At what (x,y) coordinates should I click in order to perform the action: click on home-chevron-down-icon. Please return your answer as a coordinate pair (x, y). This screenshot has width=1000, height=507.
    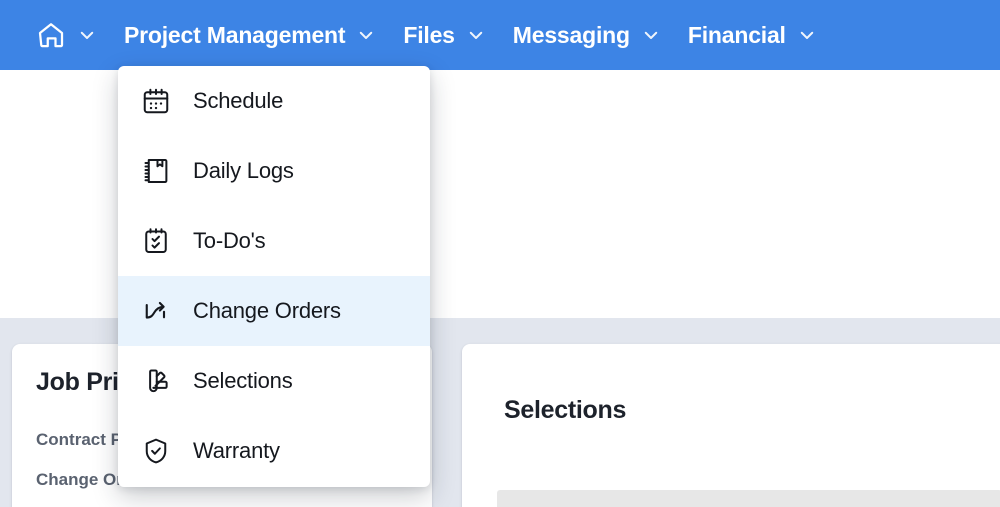
    Looking at the image, I should click on (87, 35).